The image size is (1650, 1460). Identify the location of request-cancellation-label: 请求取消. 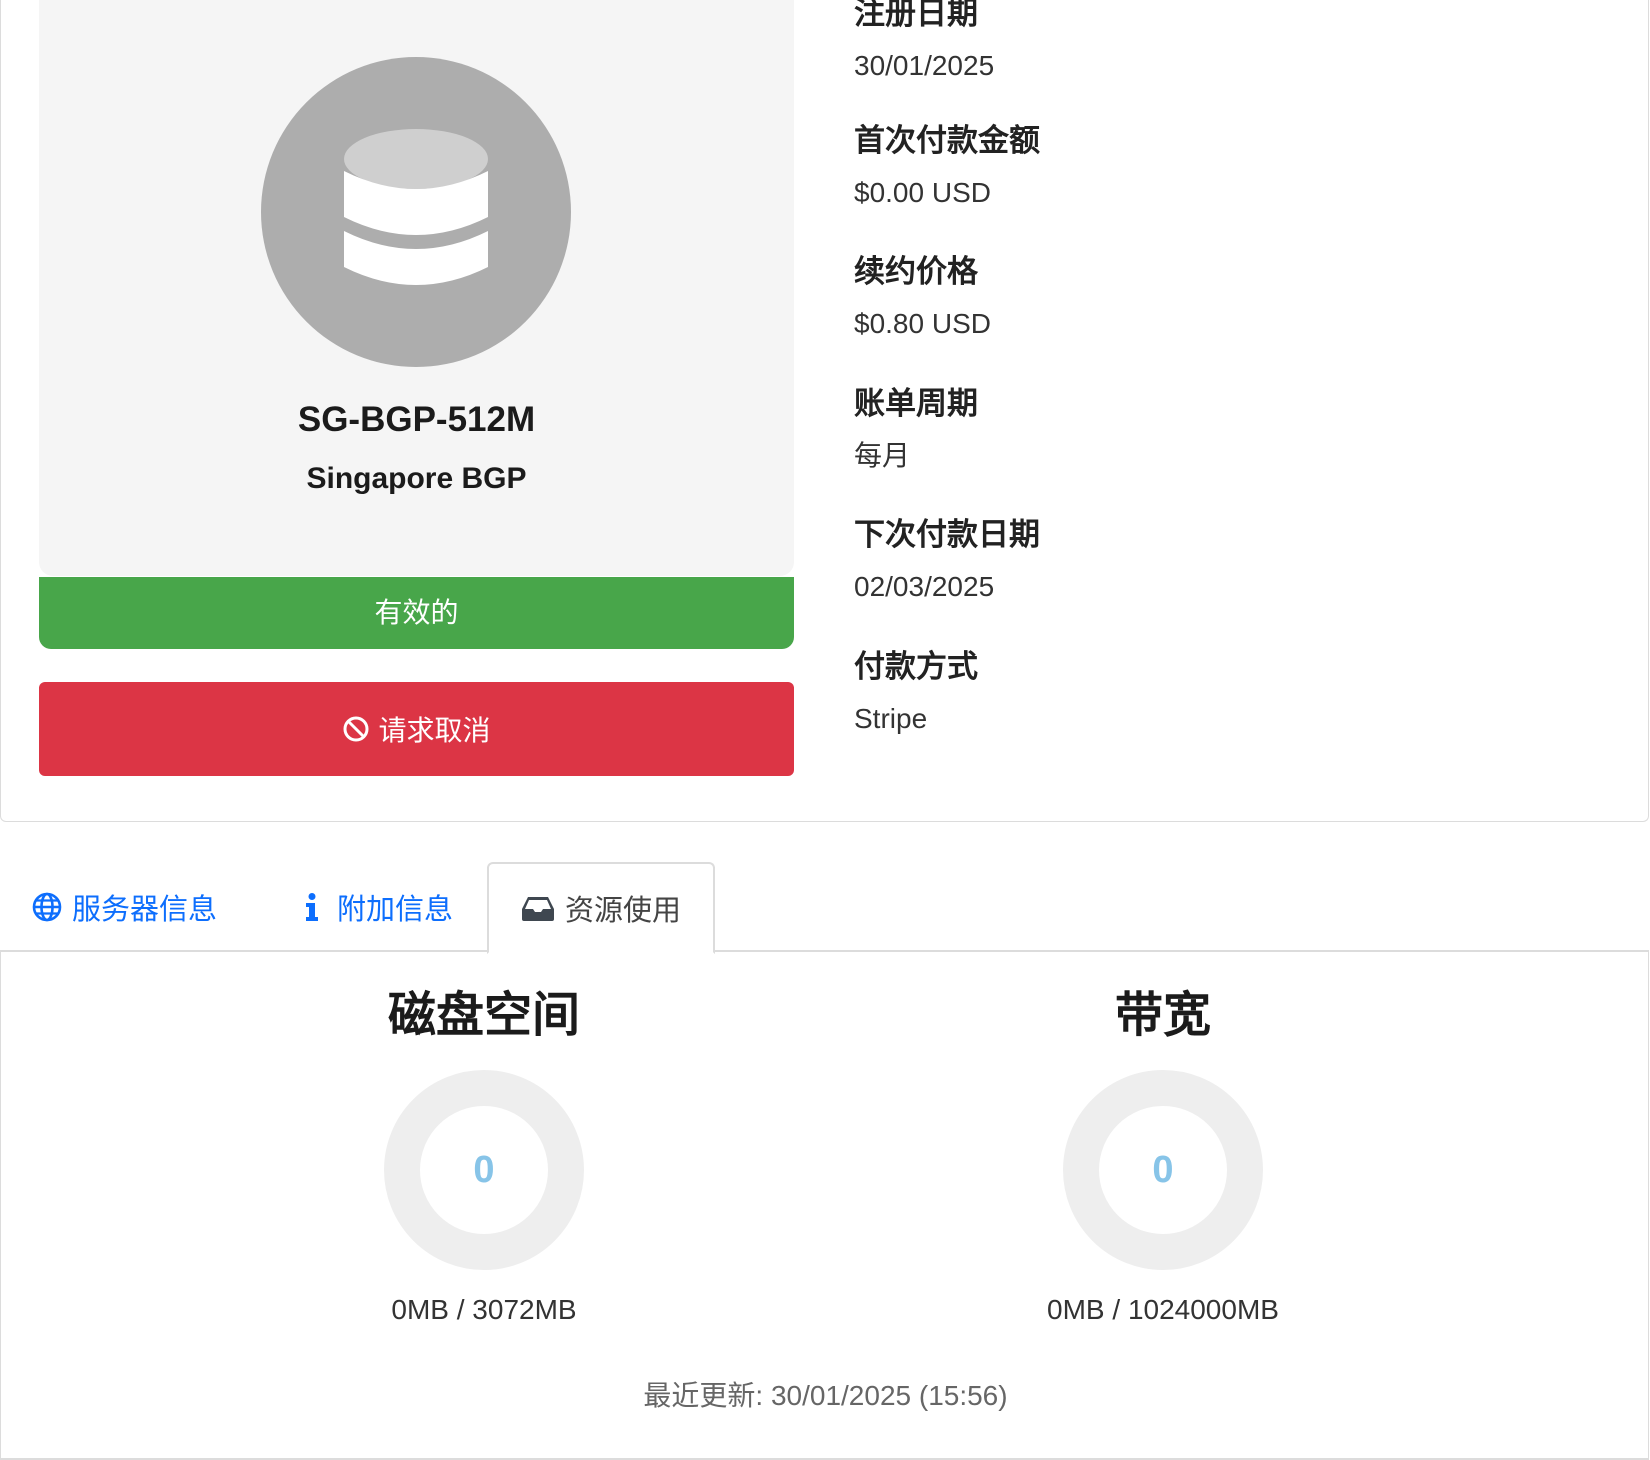
(434, 730).